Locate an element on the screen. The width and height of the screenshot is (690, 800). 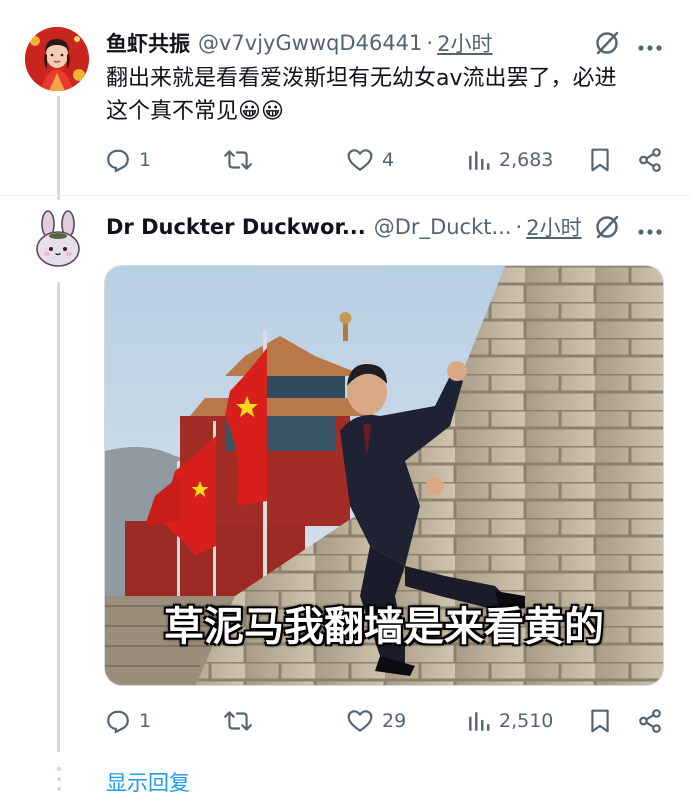
image-caption: 草泥马我翻墙是来看黄的 is located at coordinates (384, 627).